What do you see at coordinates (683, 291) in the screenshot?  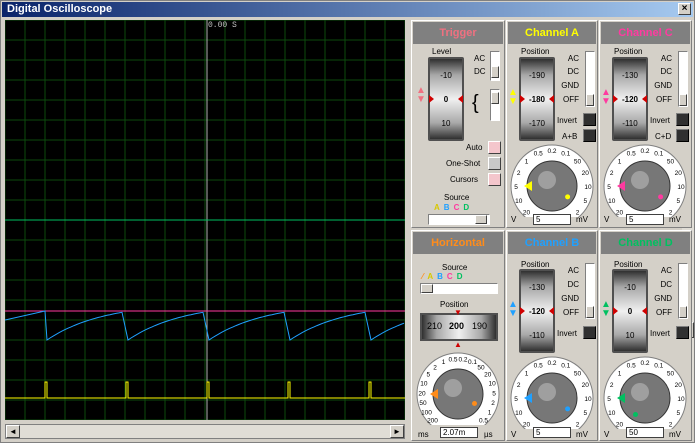 I see `channel-d-coupling-slider` at bounding box center [683, 291].